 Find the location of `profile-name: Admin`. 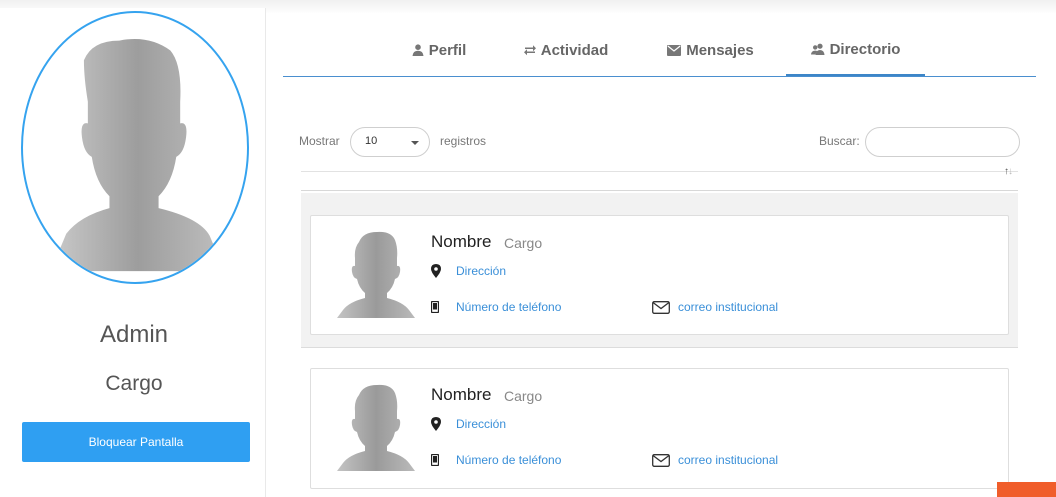

profile-name: Admin is located at coordinates (134, 334).